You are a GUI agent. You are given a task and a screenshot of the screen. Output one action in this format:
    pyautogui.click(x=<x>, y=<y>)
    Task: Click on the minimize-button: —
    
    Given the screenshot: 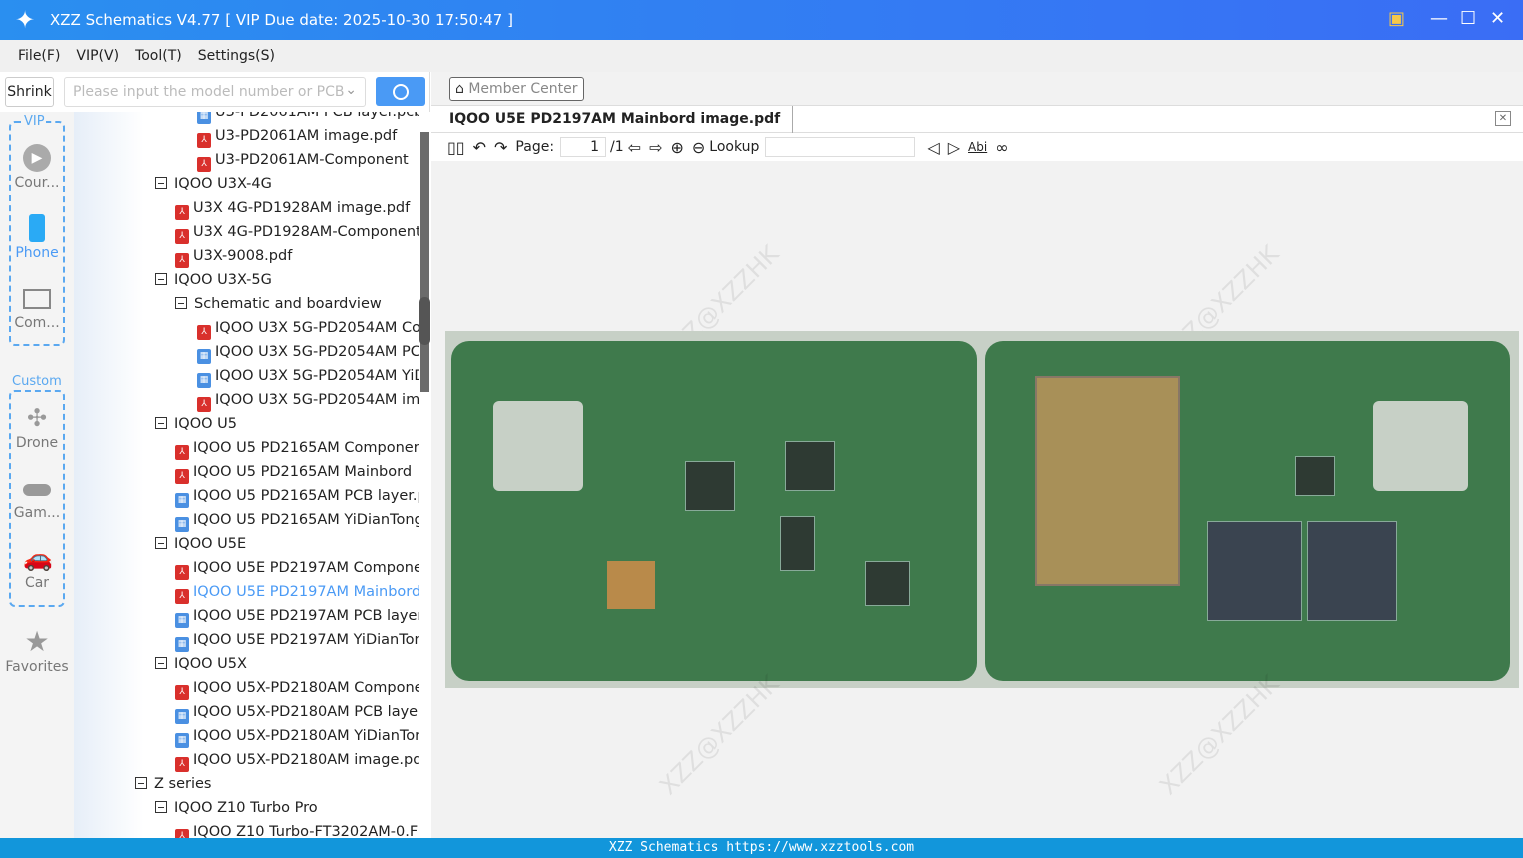 What is the action you would take?
    pyautogui.click(x=1439, y=18)
    